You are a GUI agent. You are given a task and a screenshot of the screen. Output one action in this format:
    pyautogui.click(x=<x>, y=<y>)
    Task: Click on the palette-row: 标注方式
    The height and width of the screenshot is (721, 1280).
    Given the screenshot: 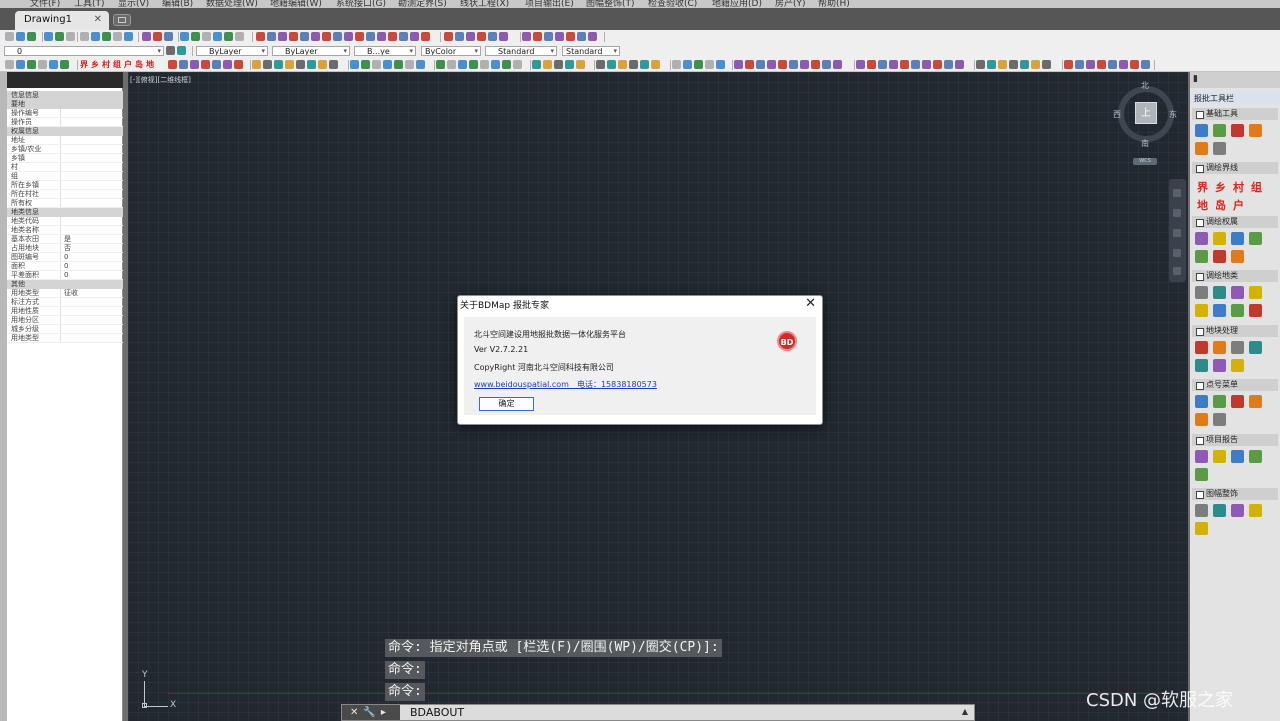 What is the action you would take?
    pyautogui.click(x=65, y=302)
    